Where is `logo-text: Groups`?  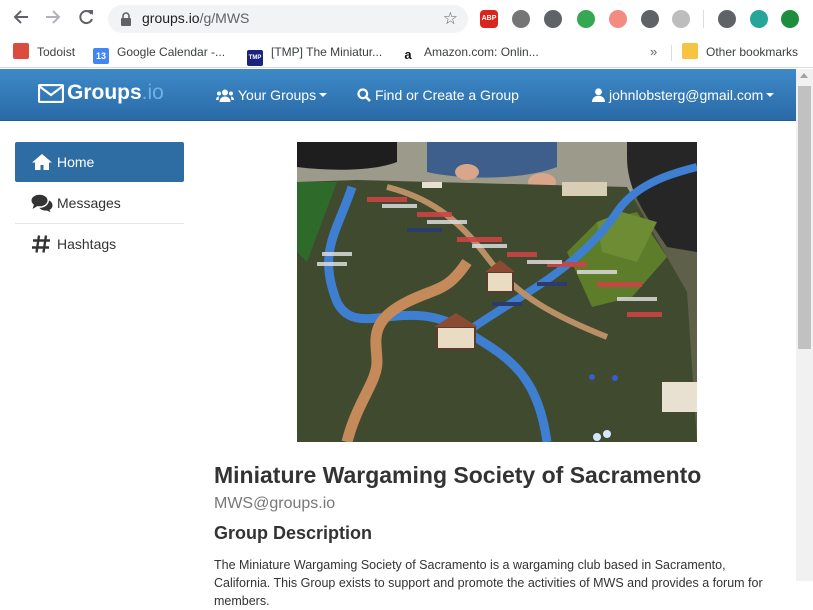
logo-text: Groups is located at coordinates (104, 92).